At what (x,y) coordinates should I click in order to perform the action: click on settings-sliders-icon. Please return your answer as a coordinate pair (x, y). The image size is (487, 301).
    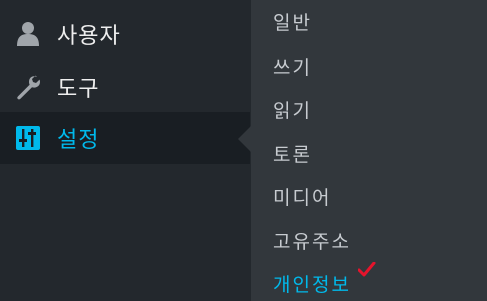
    Looking at the image, I should click on (28, 138).